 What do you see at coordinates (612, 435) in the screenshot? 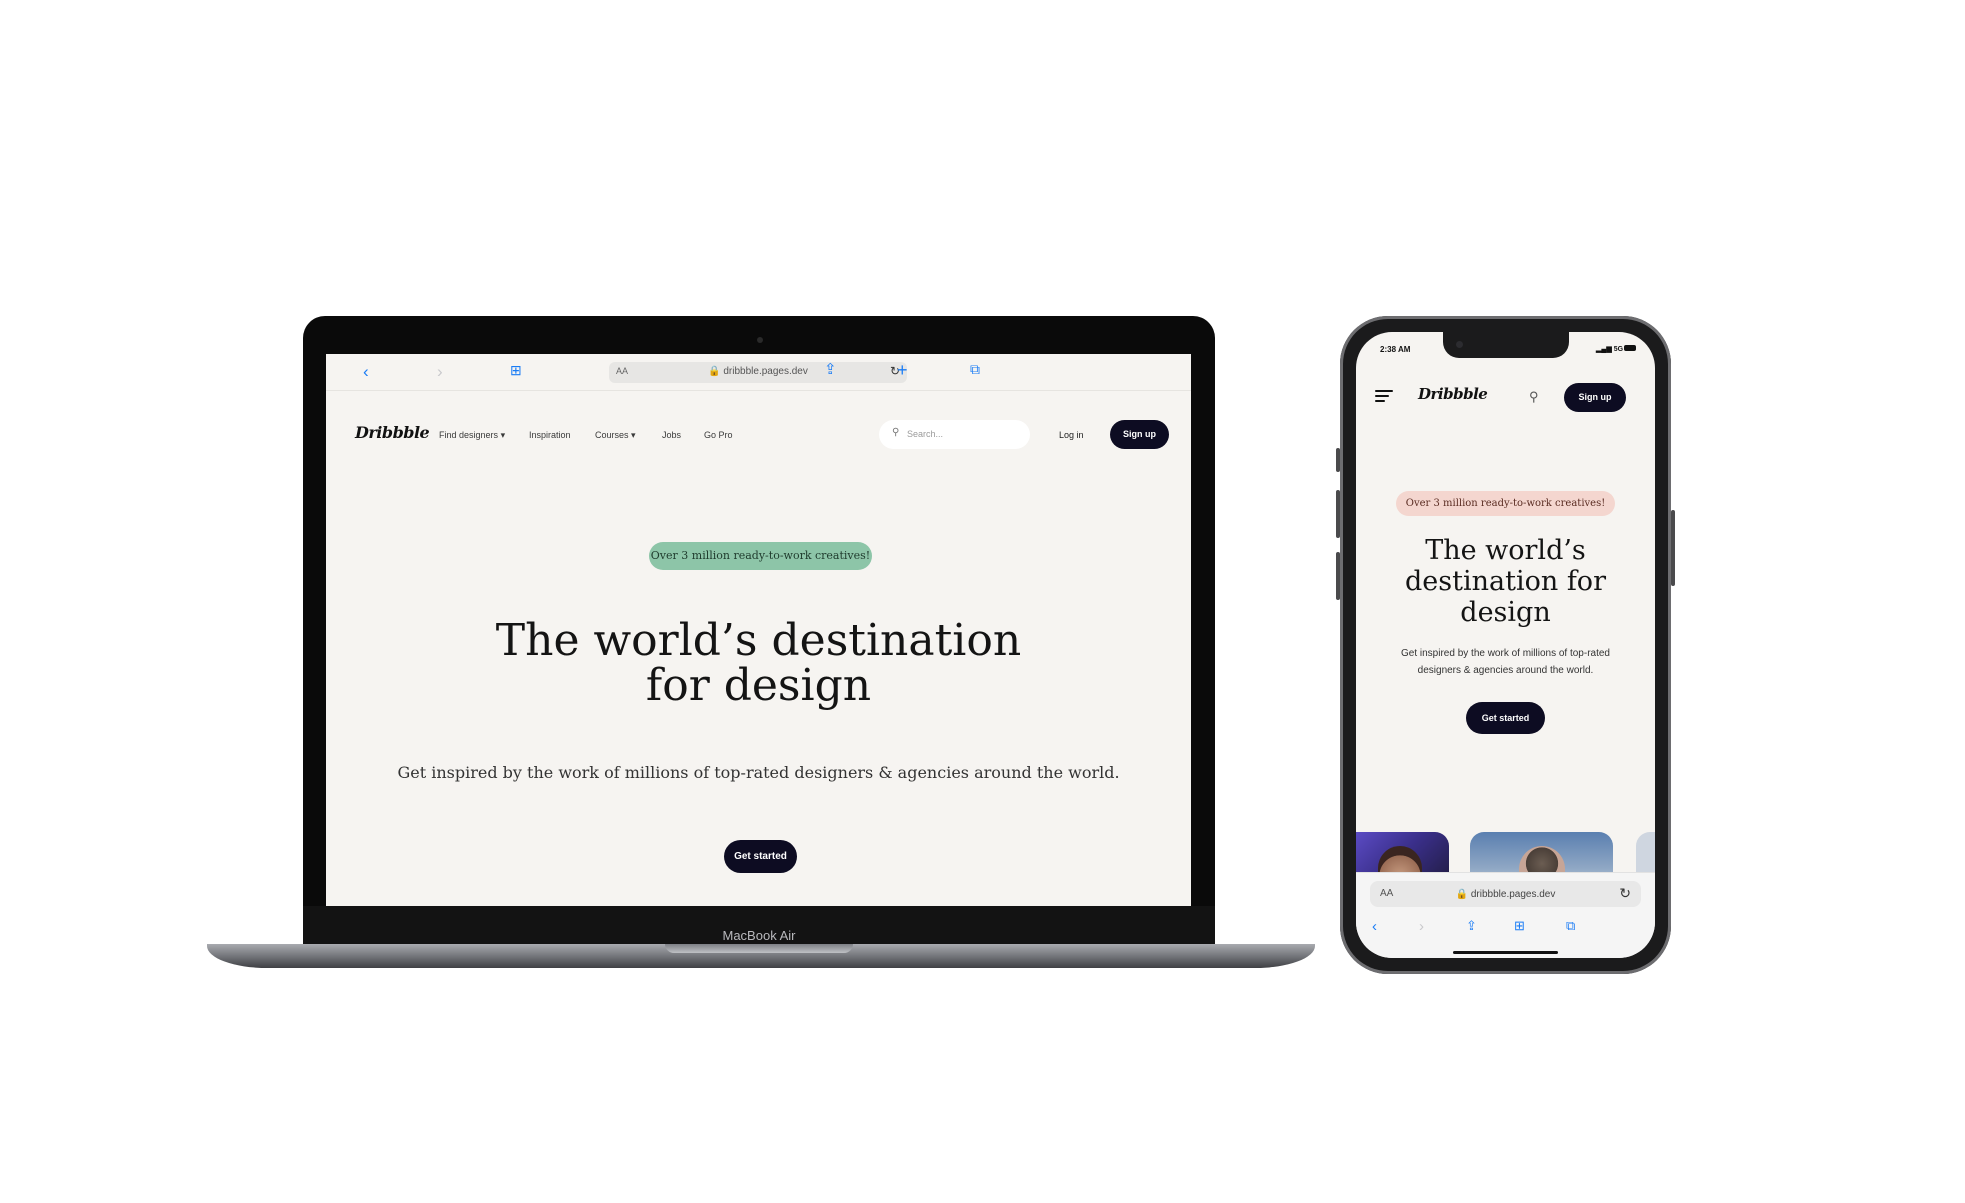
I see `nav-courses-label: Courses` at bounding box center [612, 435].